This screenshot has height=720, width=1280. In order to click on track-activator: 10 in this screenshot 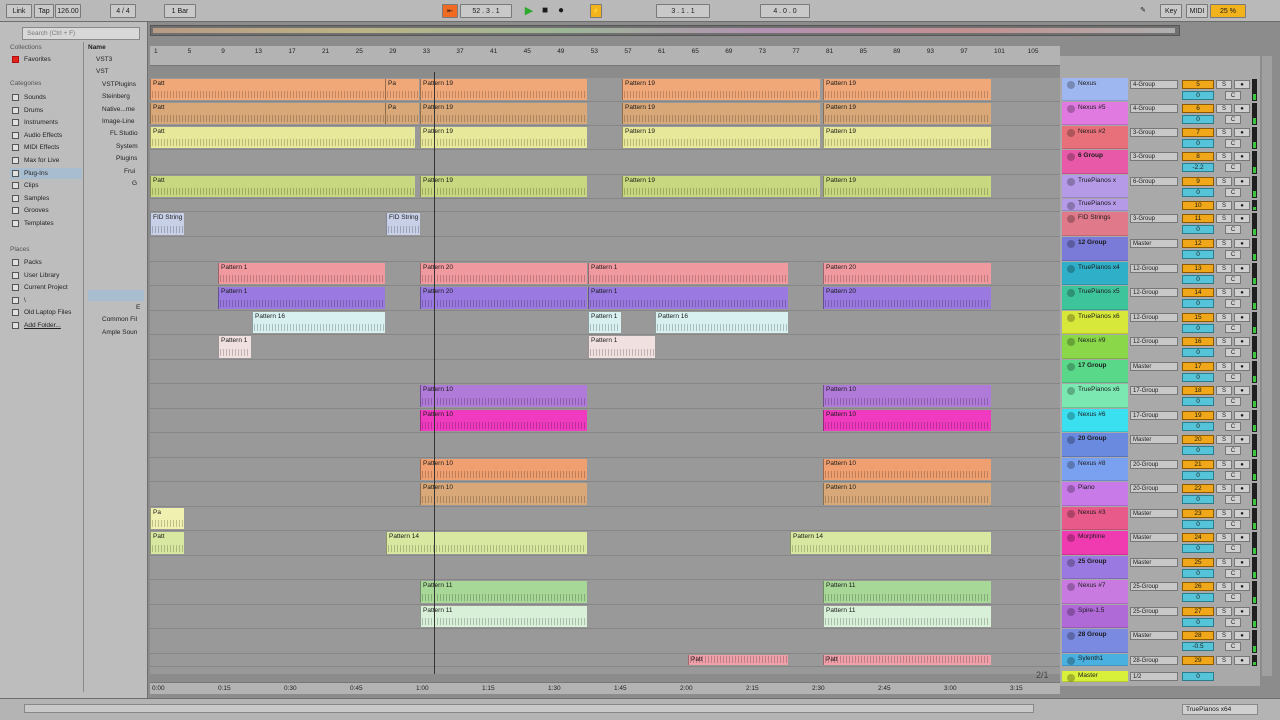, I will do `click(1198, 205)`.